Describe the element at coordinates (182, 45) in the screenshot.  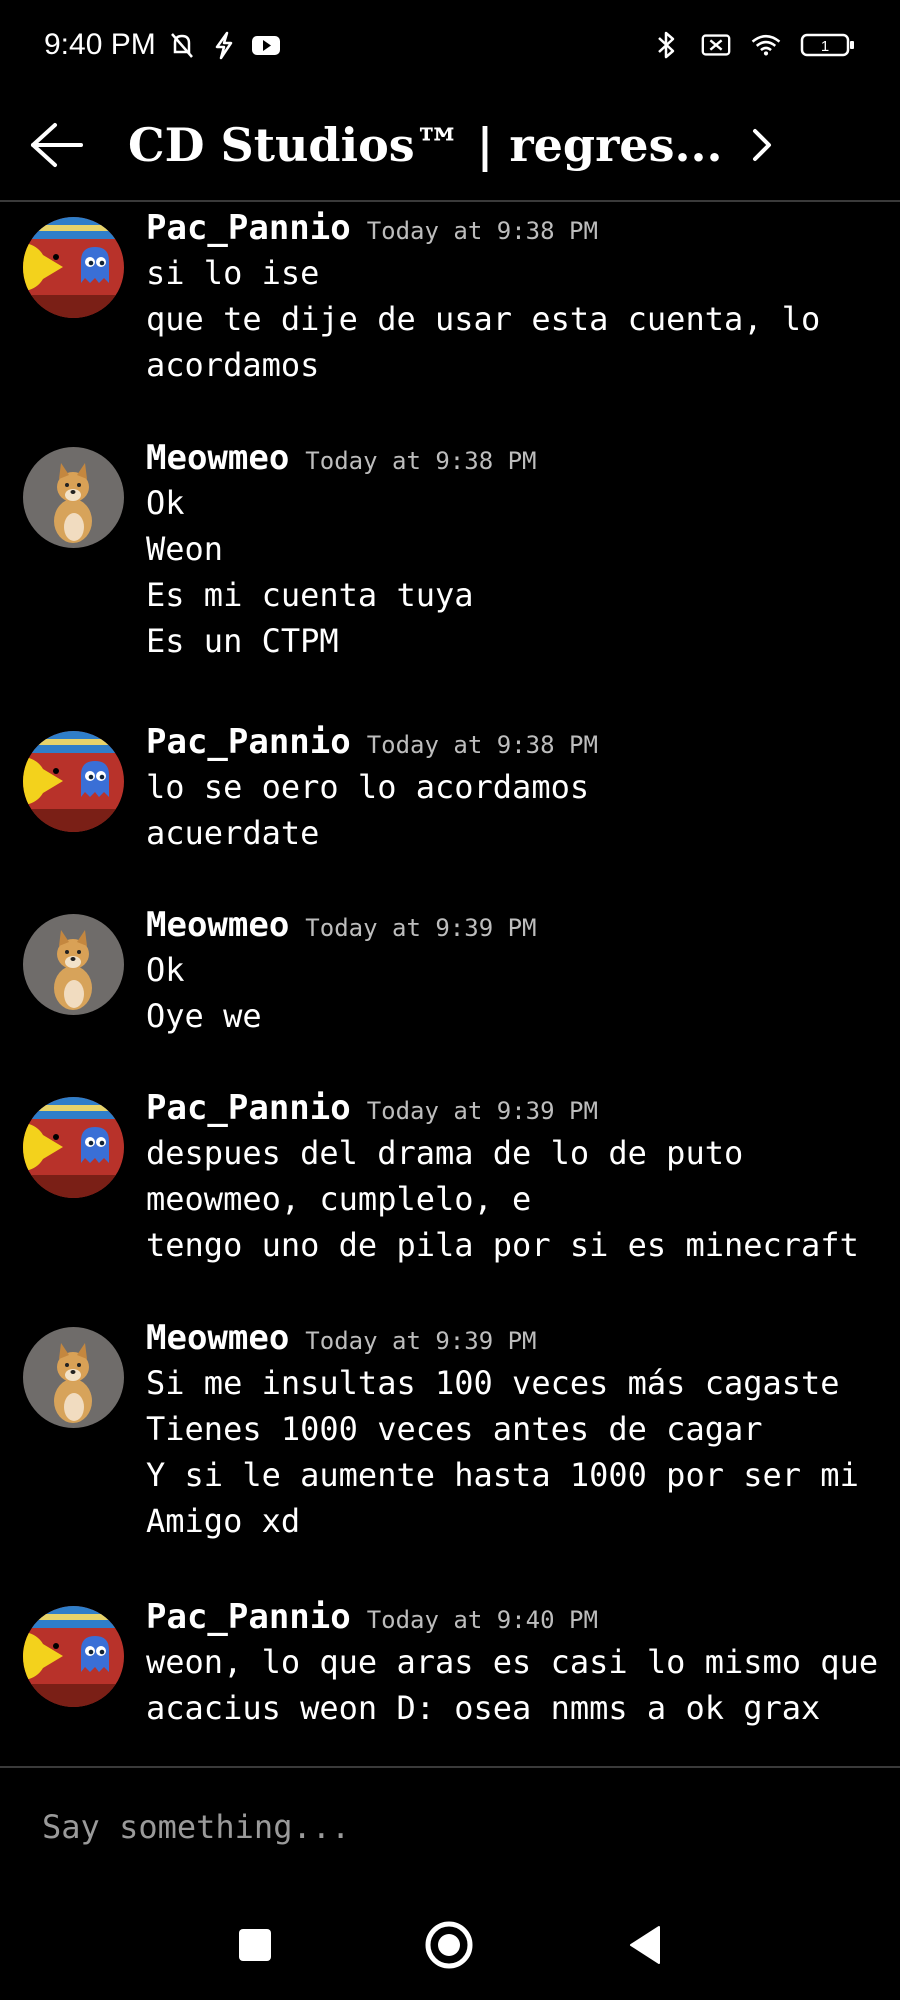
I see `mute-icon` at that location.